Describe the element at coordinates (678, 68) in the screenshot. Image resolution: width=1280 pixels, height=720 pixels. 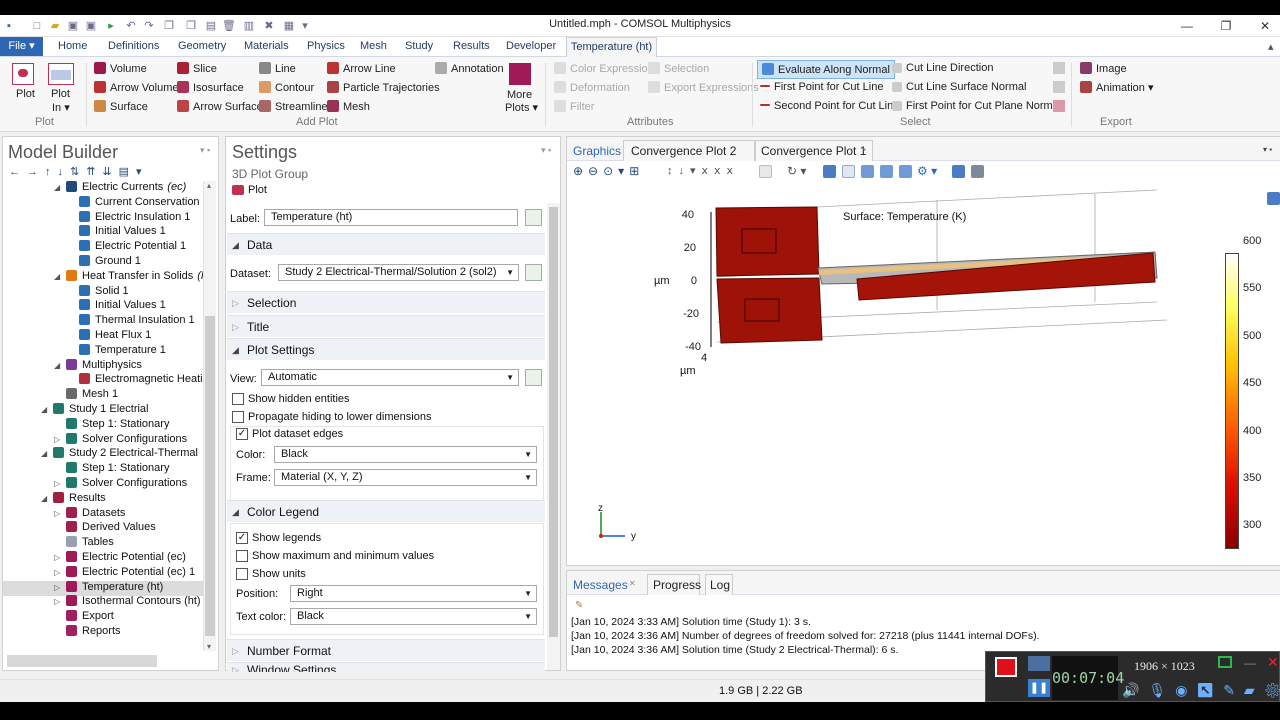
I see `selection-attr-button: Selection` at that location.